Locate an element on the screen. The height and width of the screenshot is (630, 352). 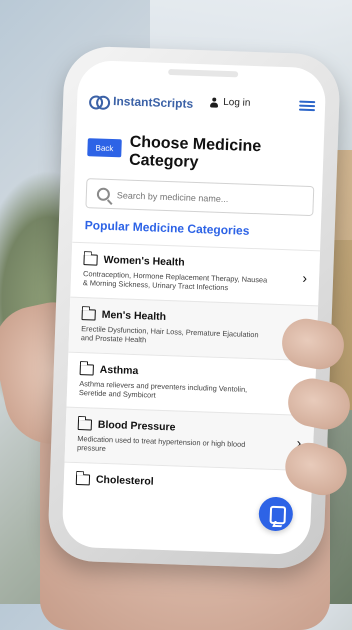
brand-logo: InstantScripts is located at coordinates (141, 102).